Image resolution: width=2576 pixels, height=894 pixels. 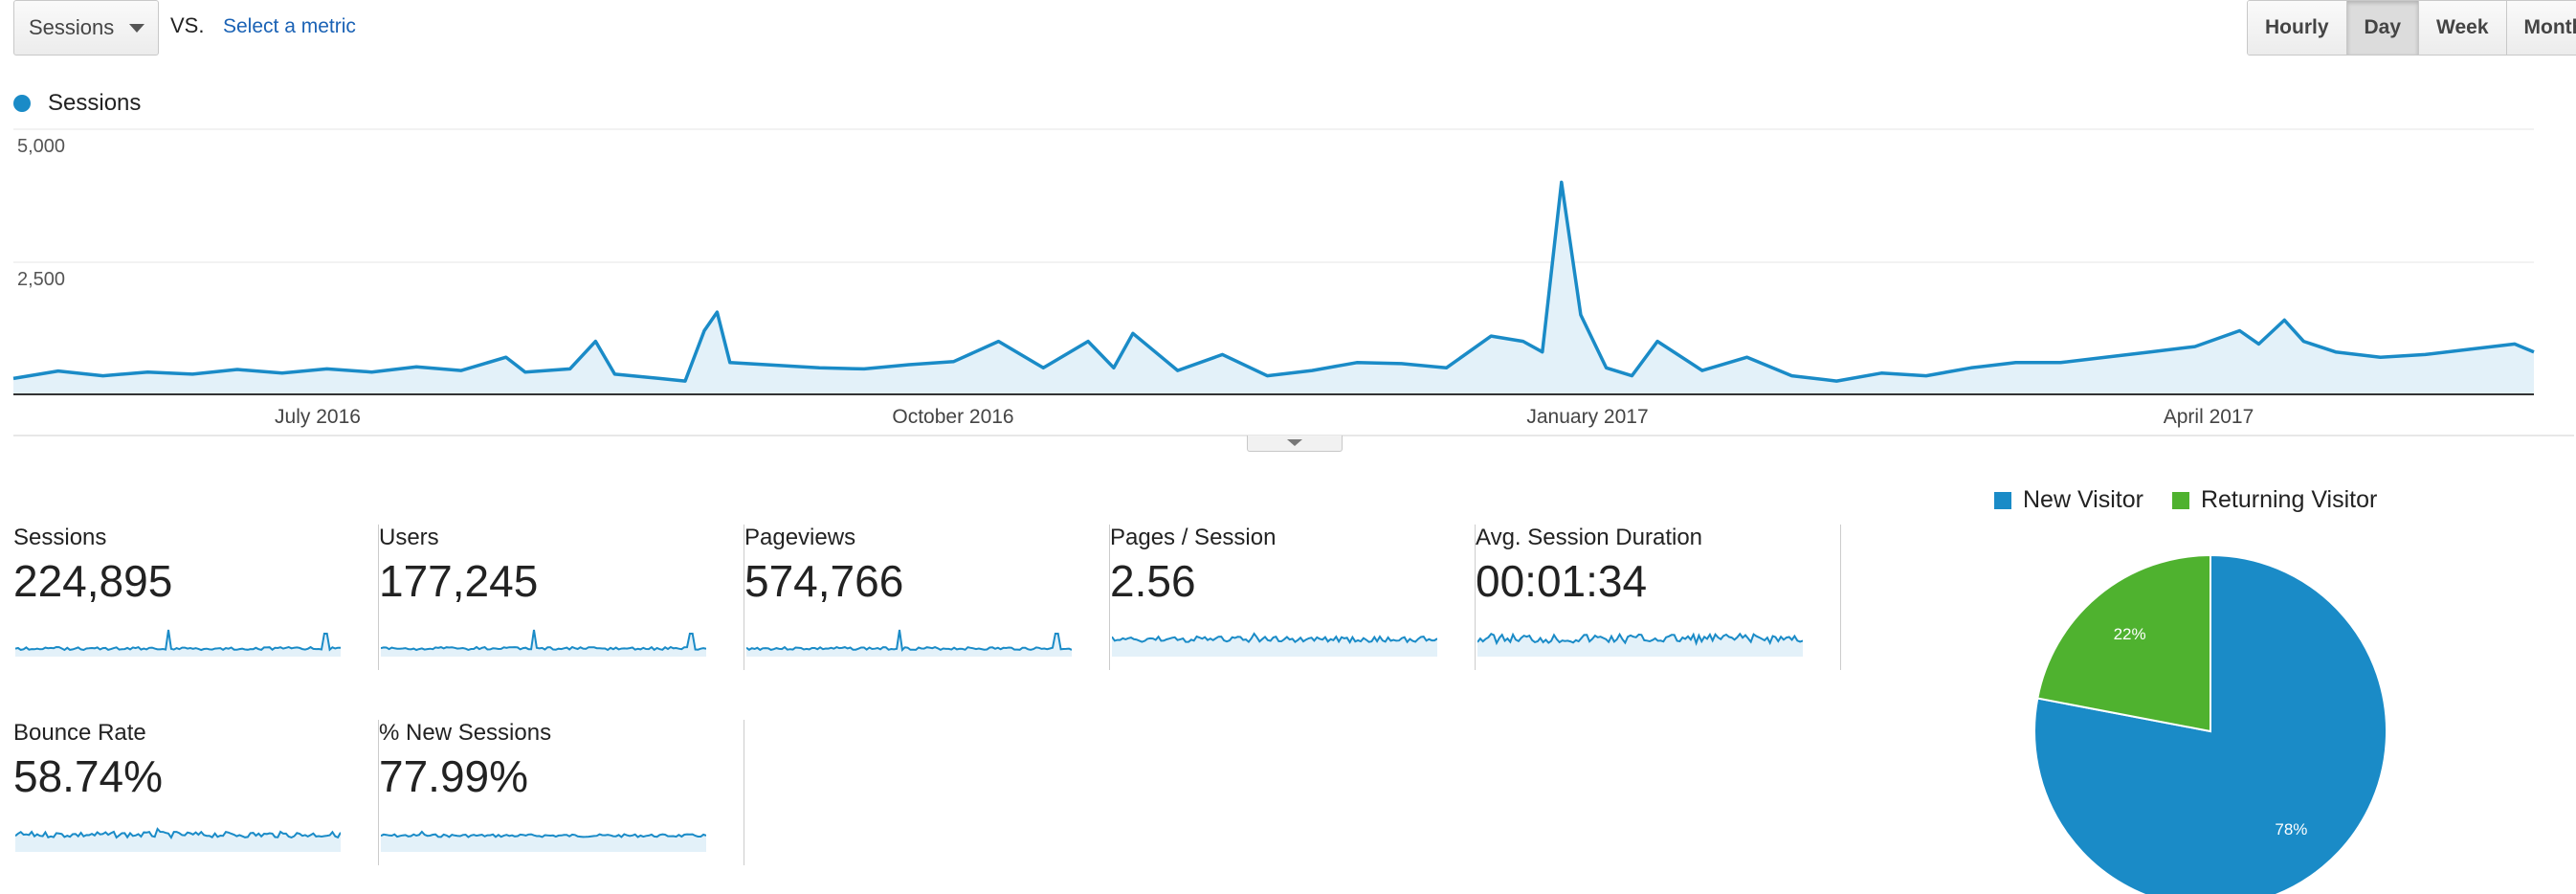 What do you see at coordinates (1193, 537) in the screenshot?
I see `tile-label: Pages / Session` at bounding box center [1193, 537].